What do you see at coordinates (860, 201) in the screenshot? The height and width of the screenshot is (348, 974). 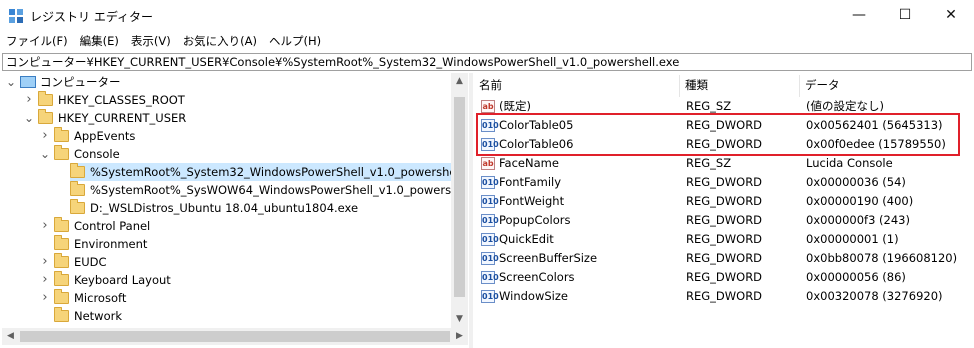 I see `value-data: 0x00000190 (400)` at bounding box center [860, 201].